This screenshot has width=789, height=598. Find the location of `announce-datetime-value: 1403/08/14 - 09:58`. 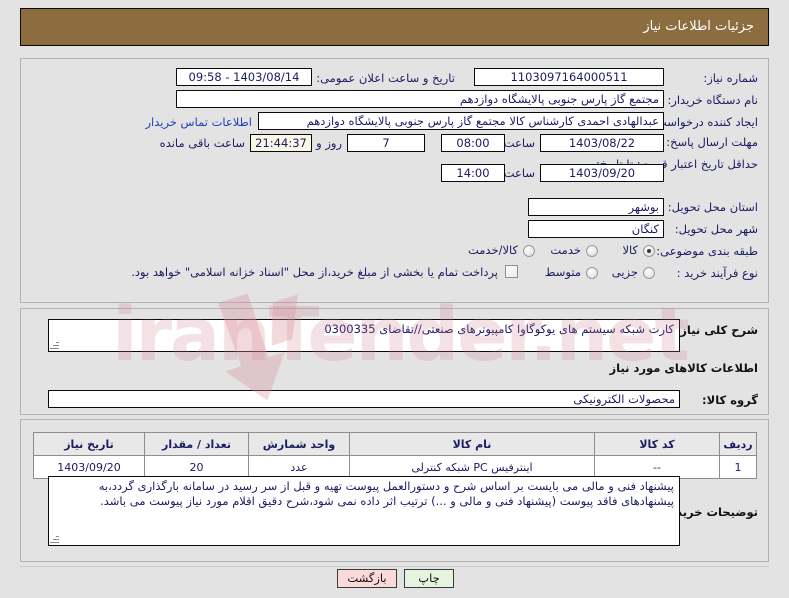

announce-datetime-value: 1403/08/14 - 09:58 is located at coordinates (244, 77).